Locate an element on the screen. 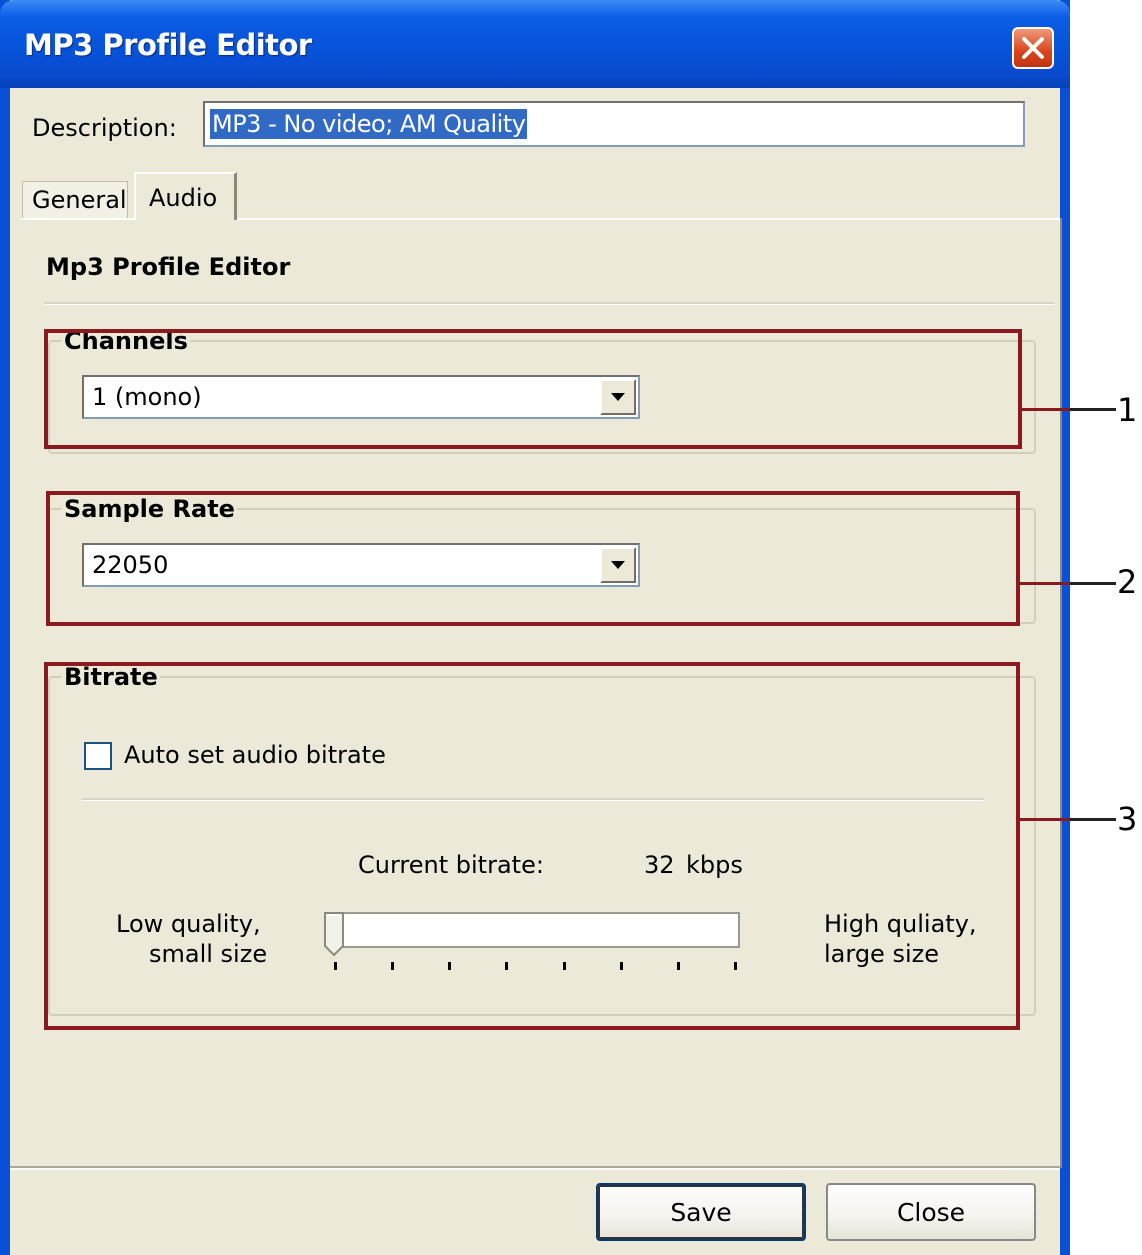 This screenshot has height=1255, width=1142. tab-audio: Audio is located at coordinates (185, 196).